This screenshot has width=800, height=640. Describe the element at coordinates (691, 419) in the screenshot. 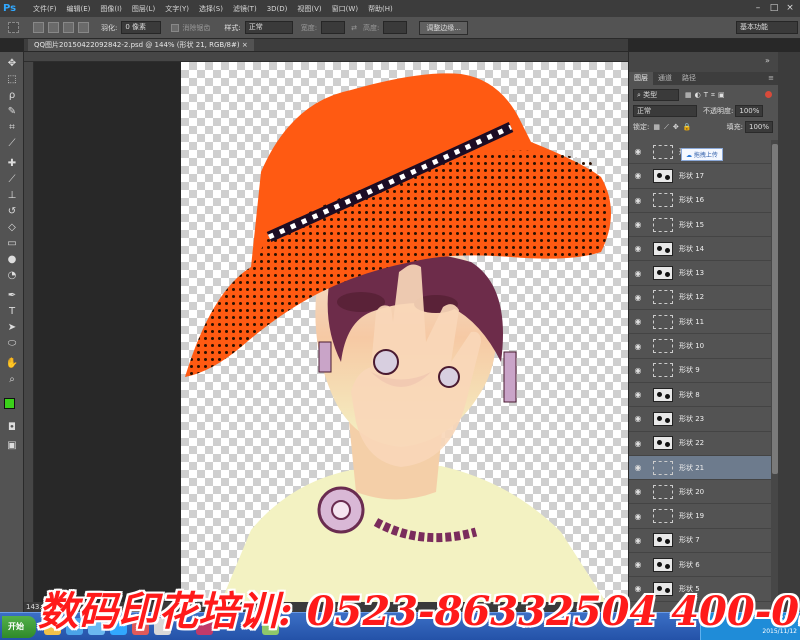

I see `layer-name: 形状 23` at that location.